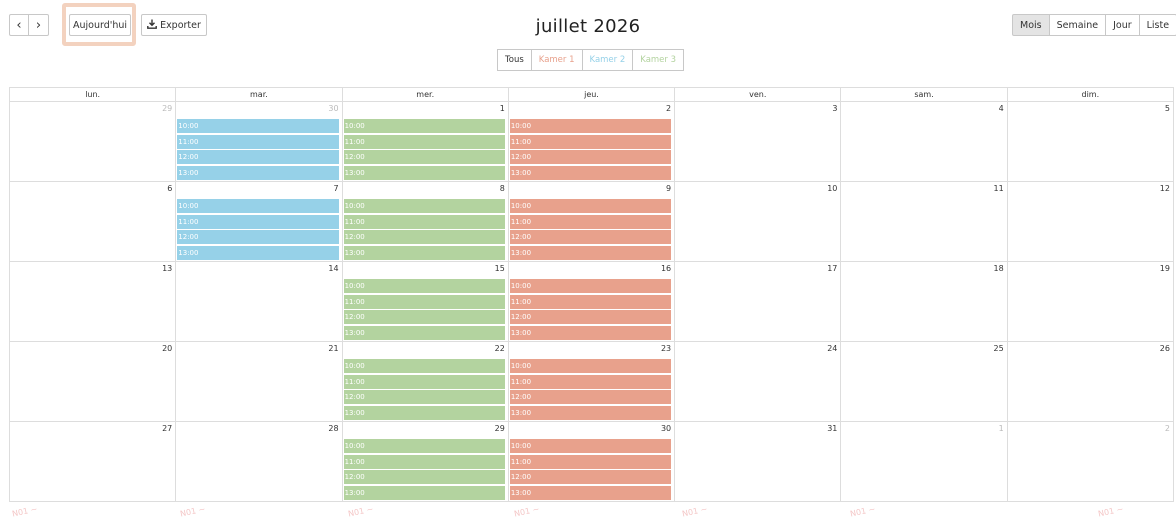 This screenshot has width=1176, height=524. I want to click on day-cell: 1, so click(924, 462).